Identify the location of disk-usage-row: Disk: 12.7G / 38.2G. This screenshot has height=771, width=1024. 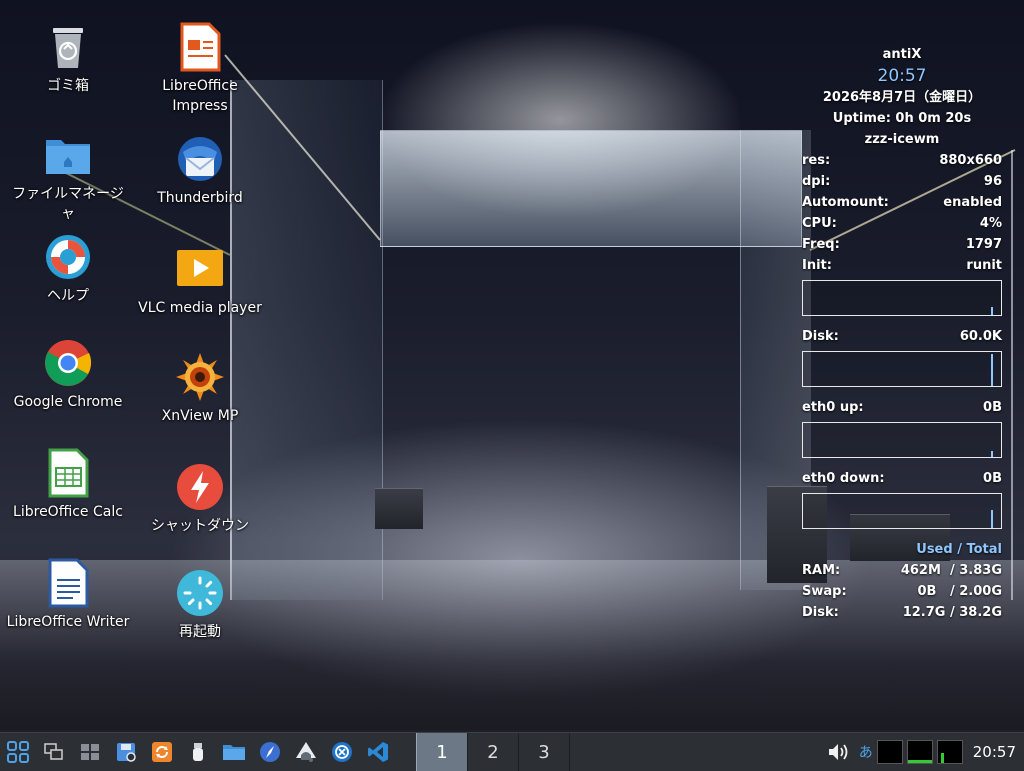
(902, 612).